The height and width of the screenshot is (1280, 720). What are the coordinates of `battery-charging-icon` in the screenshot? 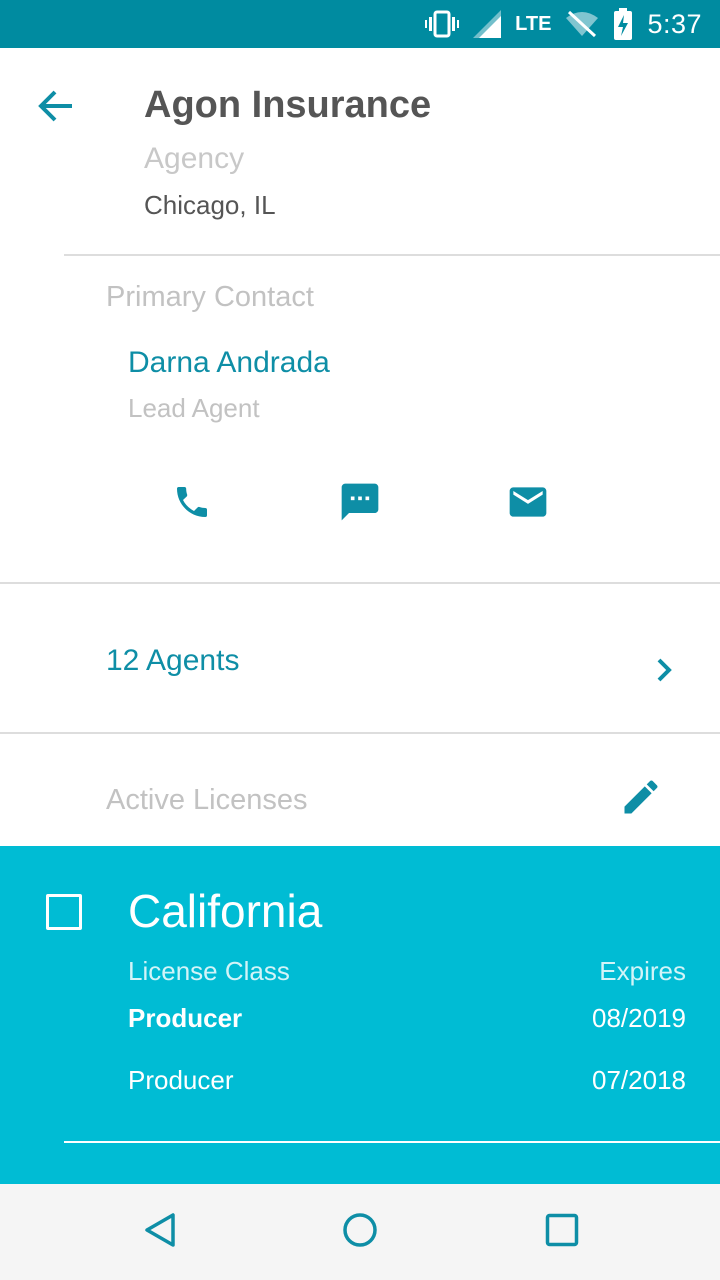 It's located at (623, 24).